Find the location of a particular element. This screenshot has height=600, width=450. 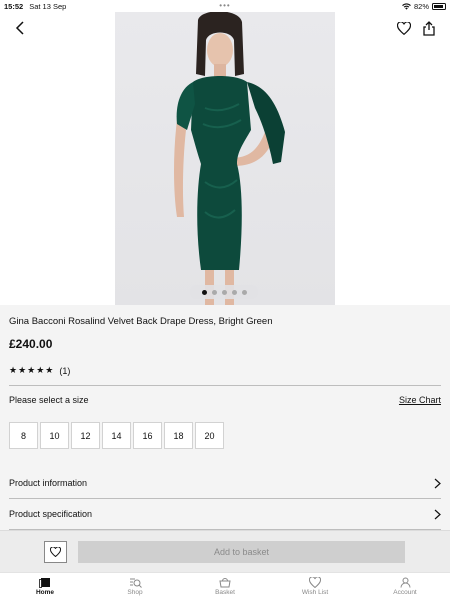

add-to-basket-button: Add to basket is located at coordinates (241, 552).